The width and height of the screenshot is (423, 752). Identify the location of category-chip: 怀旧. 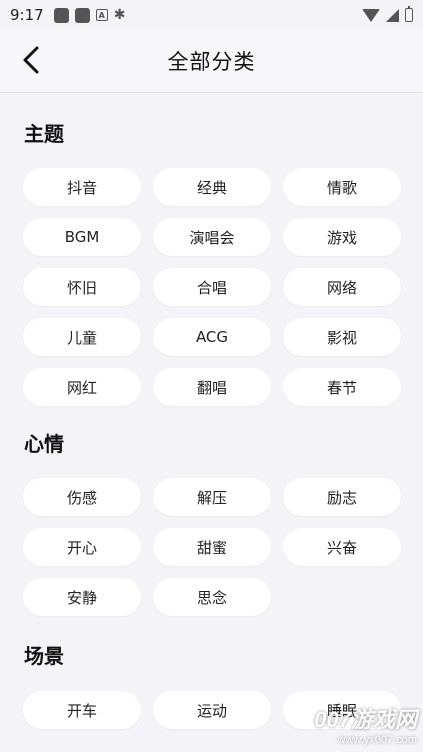
(82, 287).